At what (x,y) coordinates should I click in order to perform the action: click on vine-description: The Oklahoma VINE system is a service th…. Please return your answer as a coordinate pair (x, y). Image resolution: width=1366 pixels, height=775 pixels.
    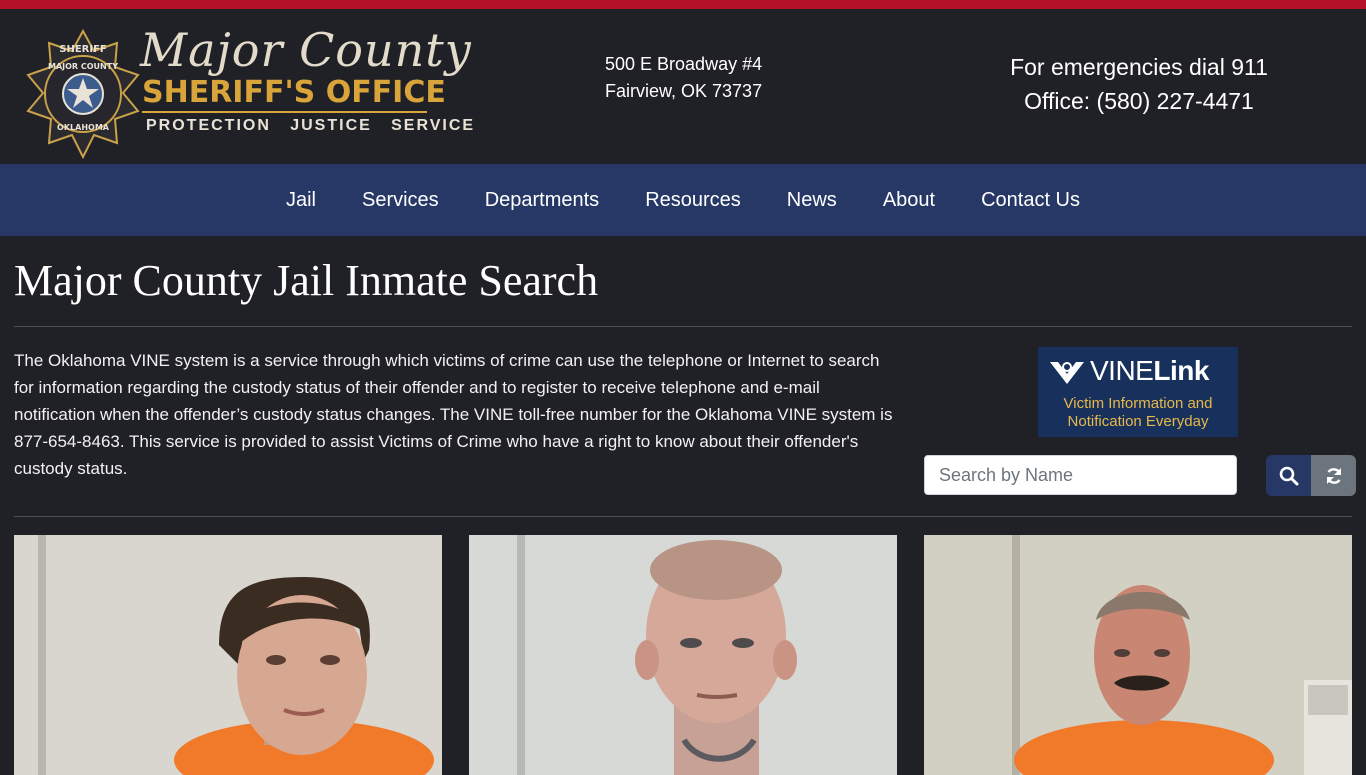
    Looking at the image, I should click on (453, 414).